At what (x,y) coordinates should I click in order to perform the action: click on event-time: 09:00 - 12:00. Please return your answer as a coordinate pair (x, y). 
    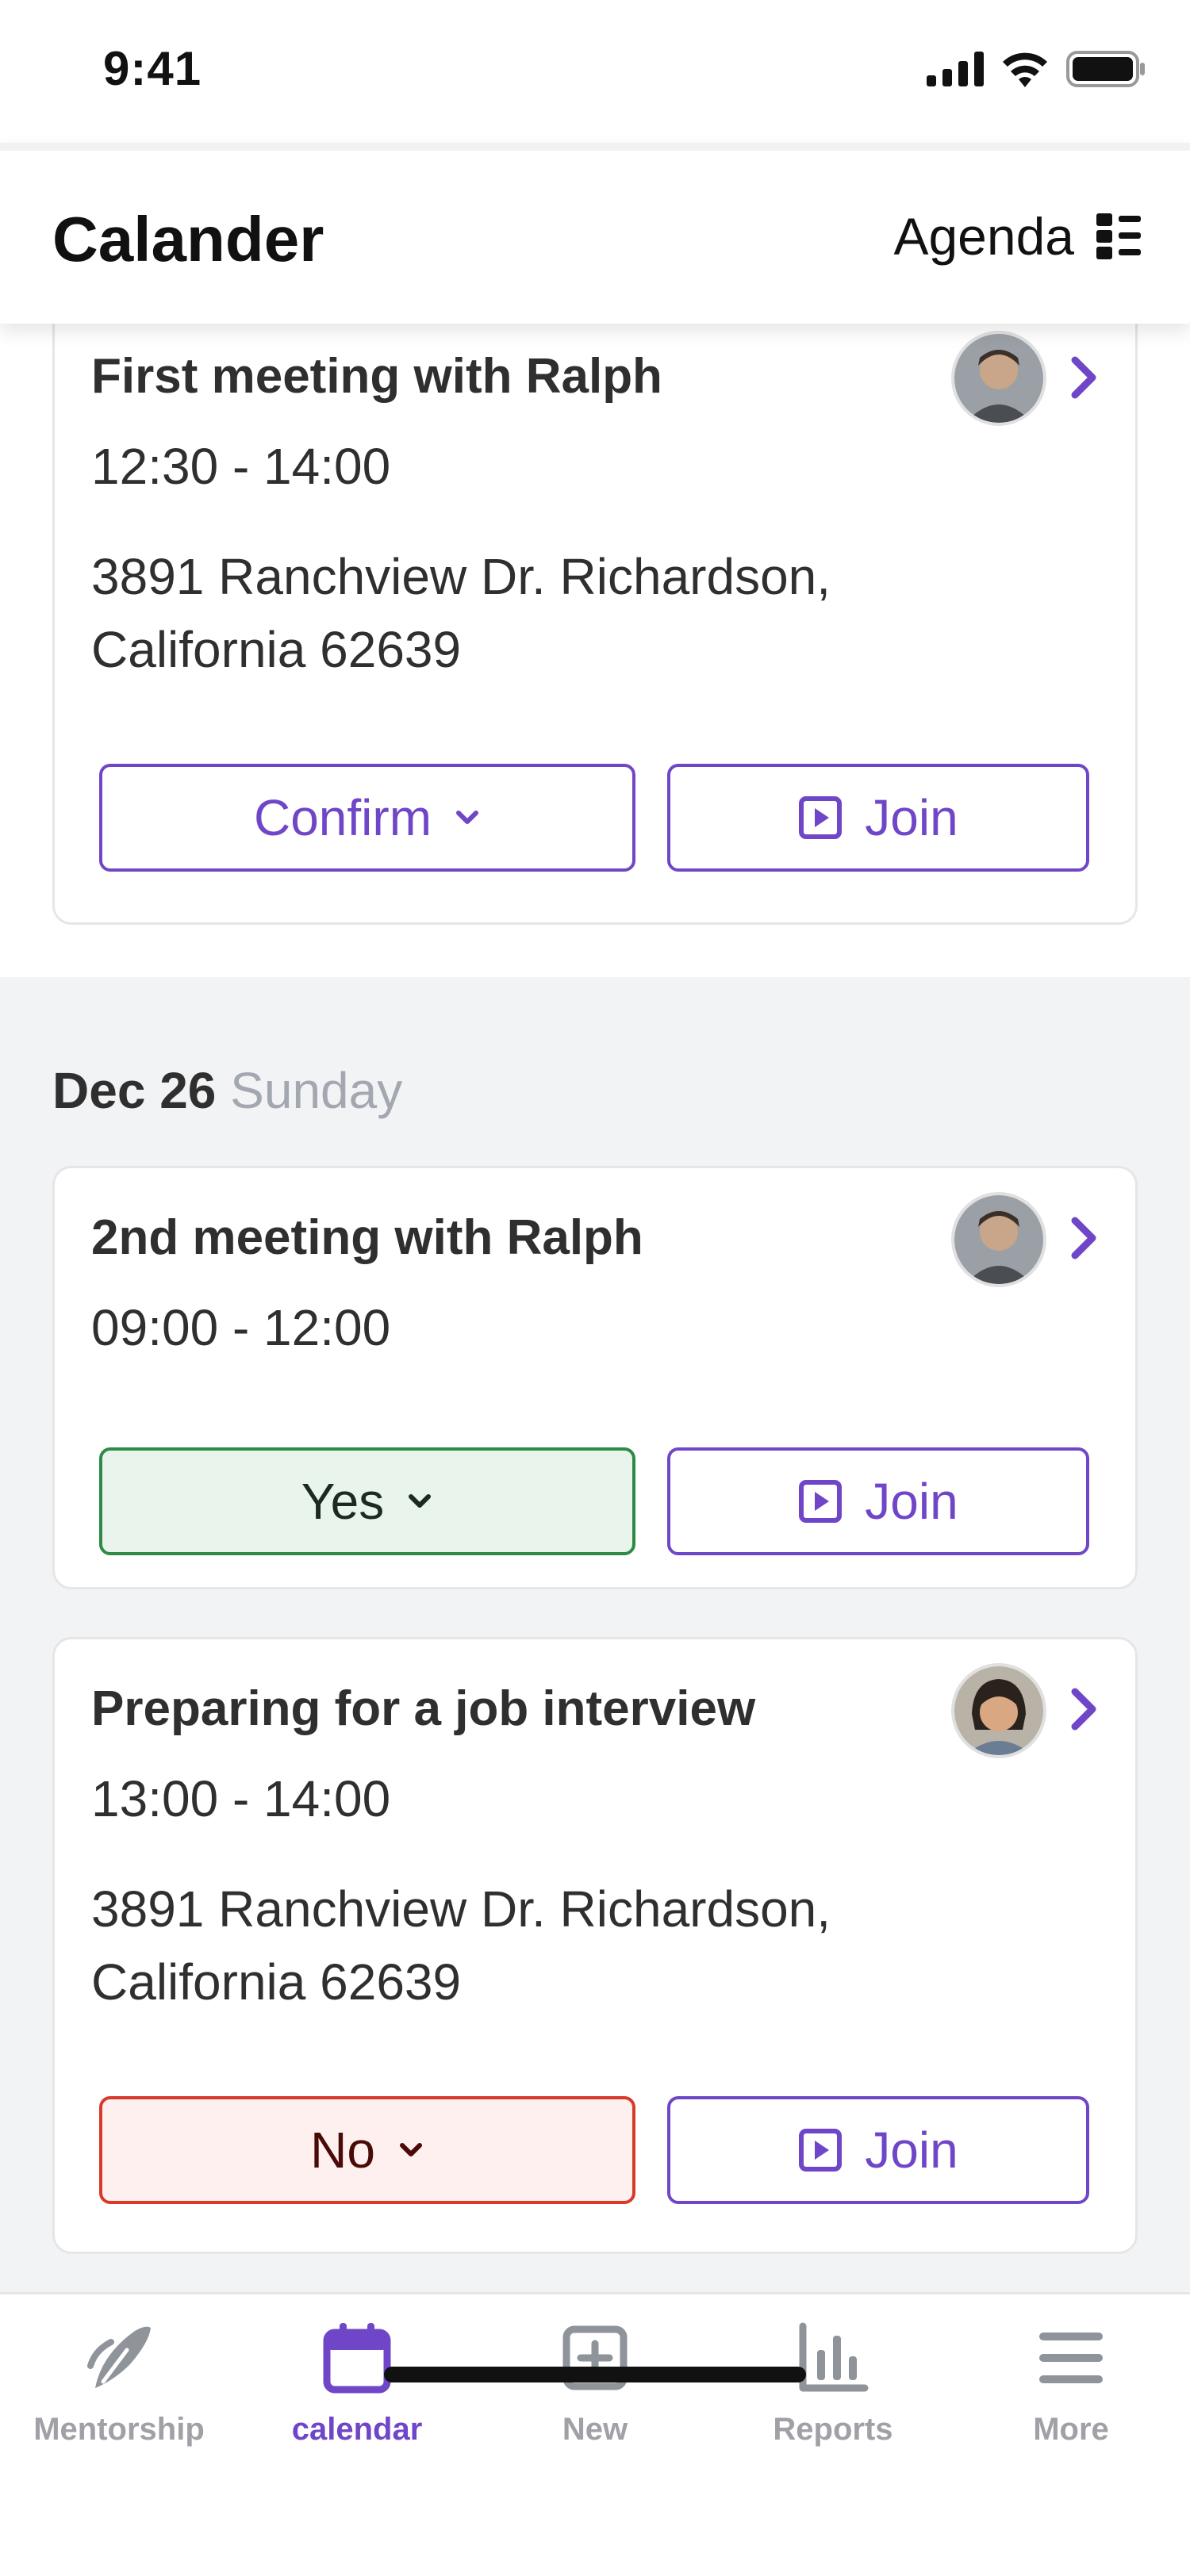
    Looking at the image, I should click on (241, 1327).